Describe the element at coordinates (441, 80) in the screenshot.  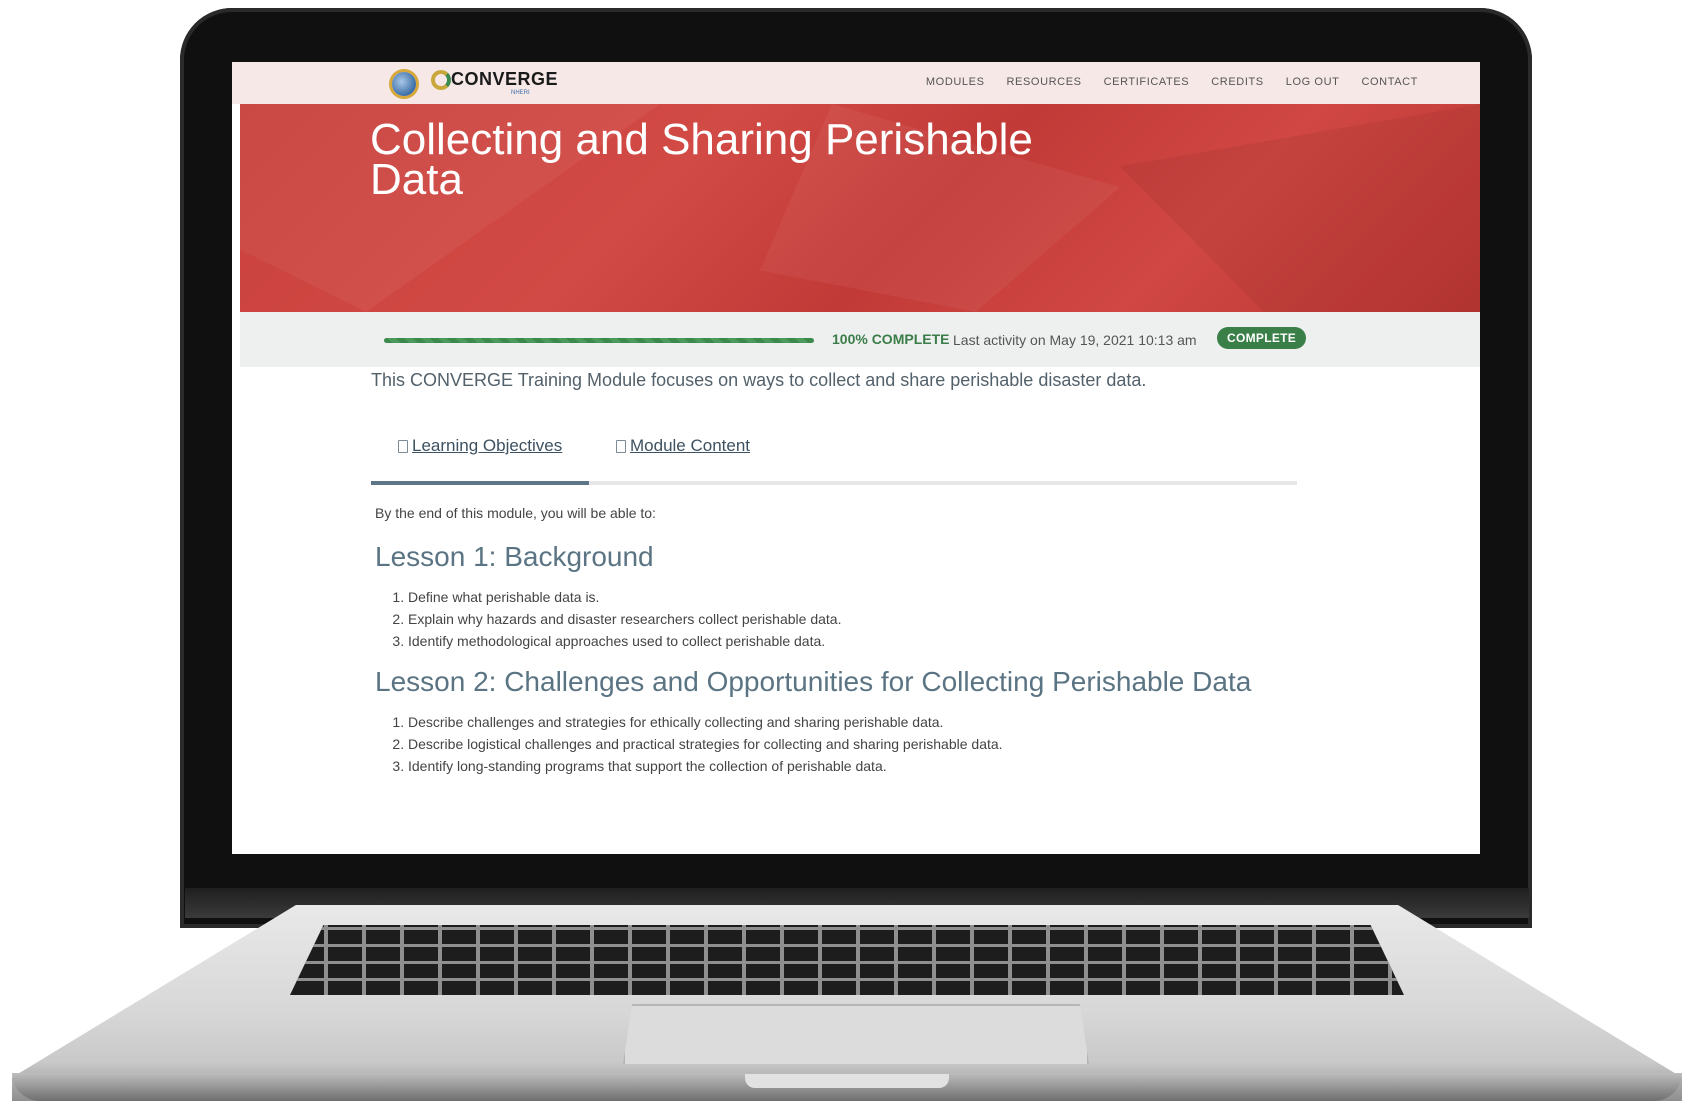
I see `converge-logo-mark-icon` at that location.